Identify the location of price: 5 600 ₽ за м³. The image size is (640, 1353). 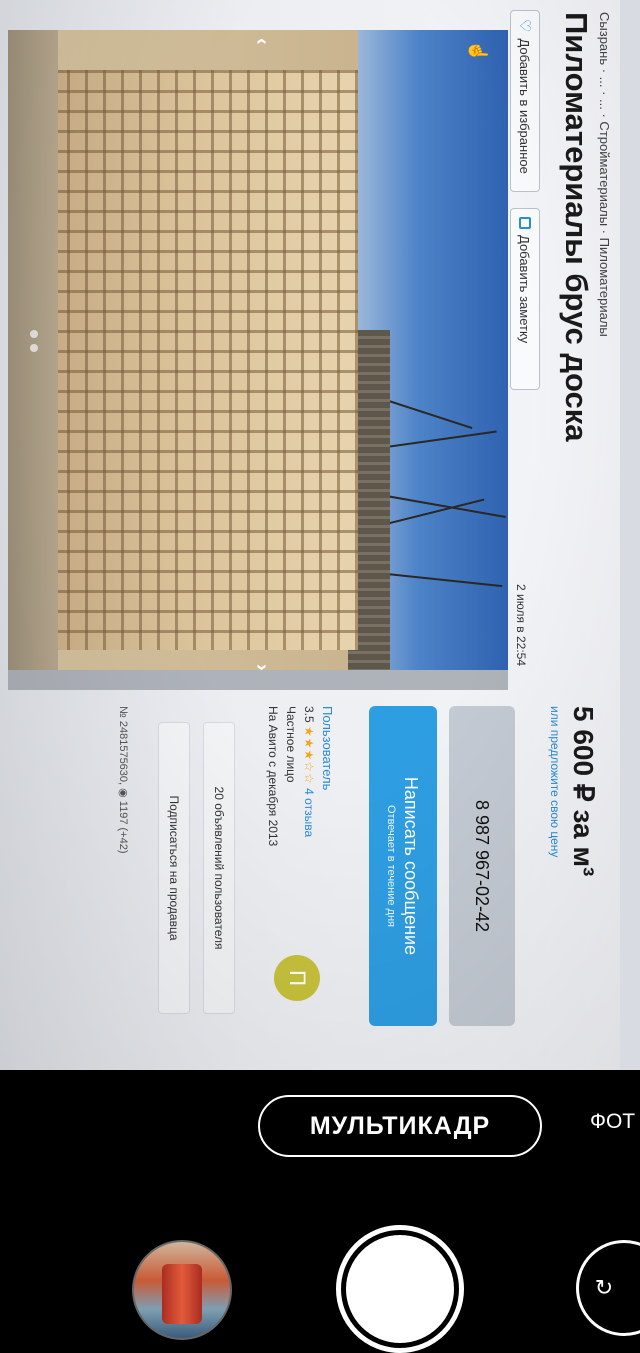
(583, 791).